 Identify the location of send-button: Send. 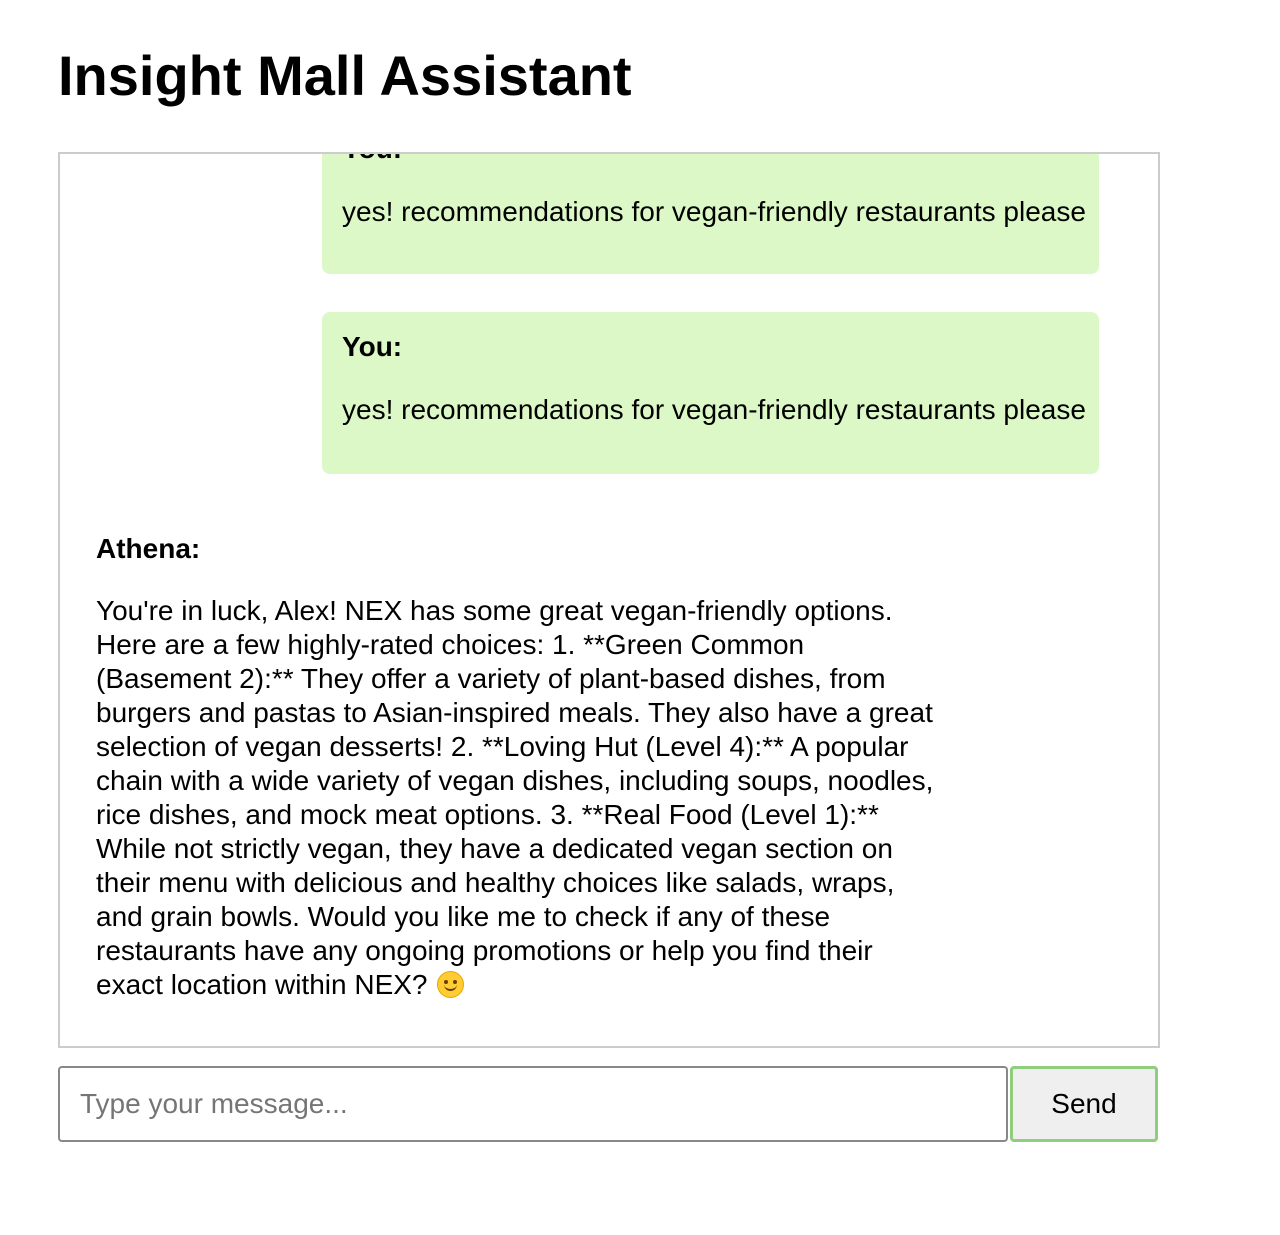
(1084, 1104).